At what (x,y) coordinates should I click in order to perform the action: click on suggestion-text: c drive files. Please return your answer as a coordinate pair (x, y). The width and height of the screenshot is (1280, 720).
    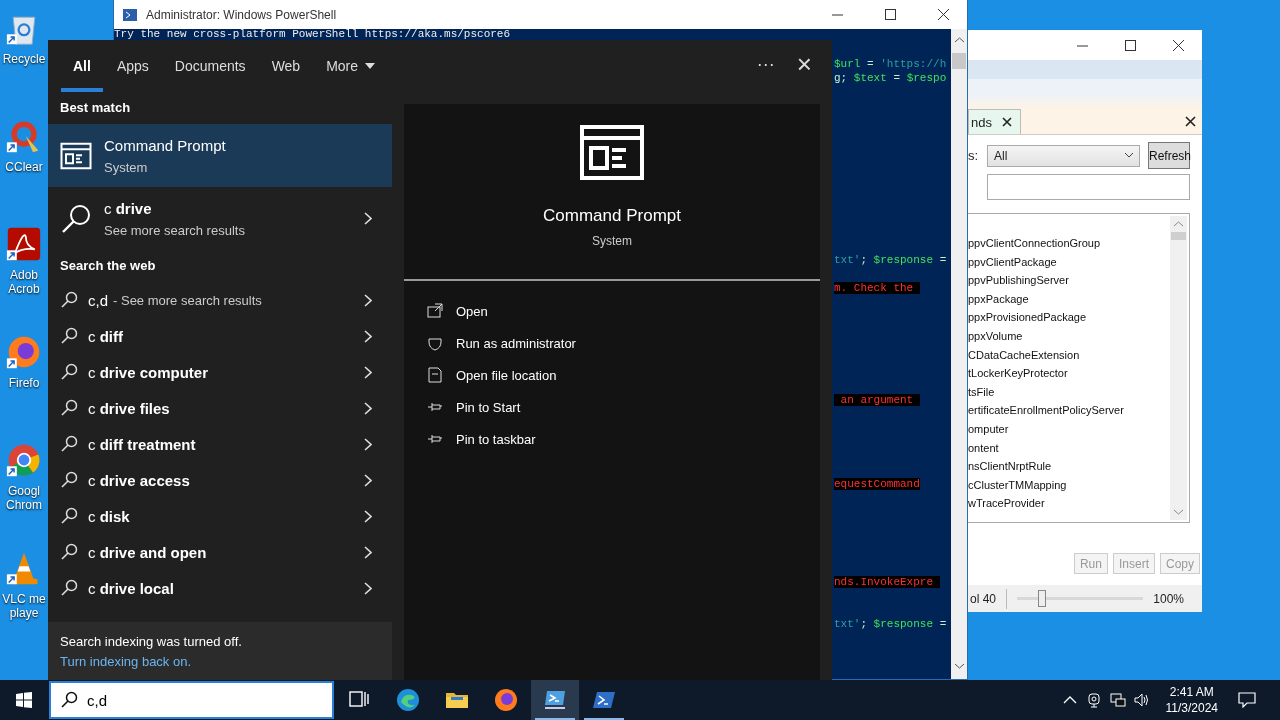
    Looking at the image, I should click on (129, 408).